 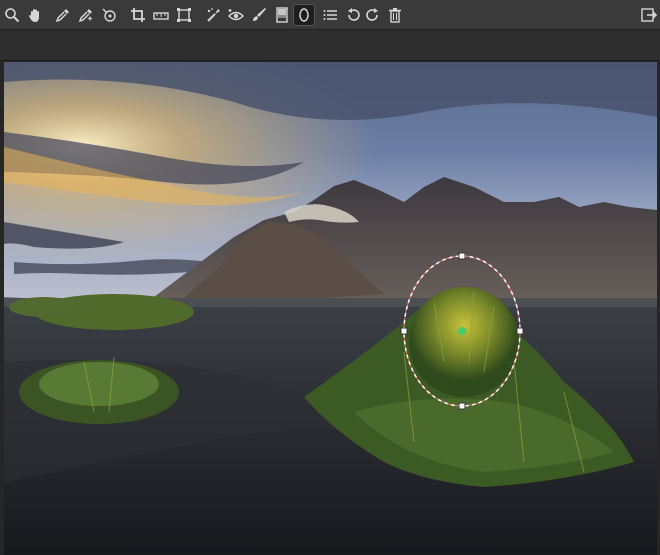 I want to click on brush-tool-button, so click(x=259, y=15).